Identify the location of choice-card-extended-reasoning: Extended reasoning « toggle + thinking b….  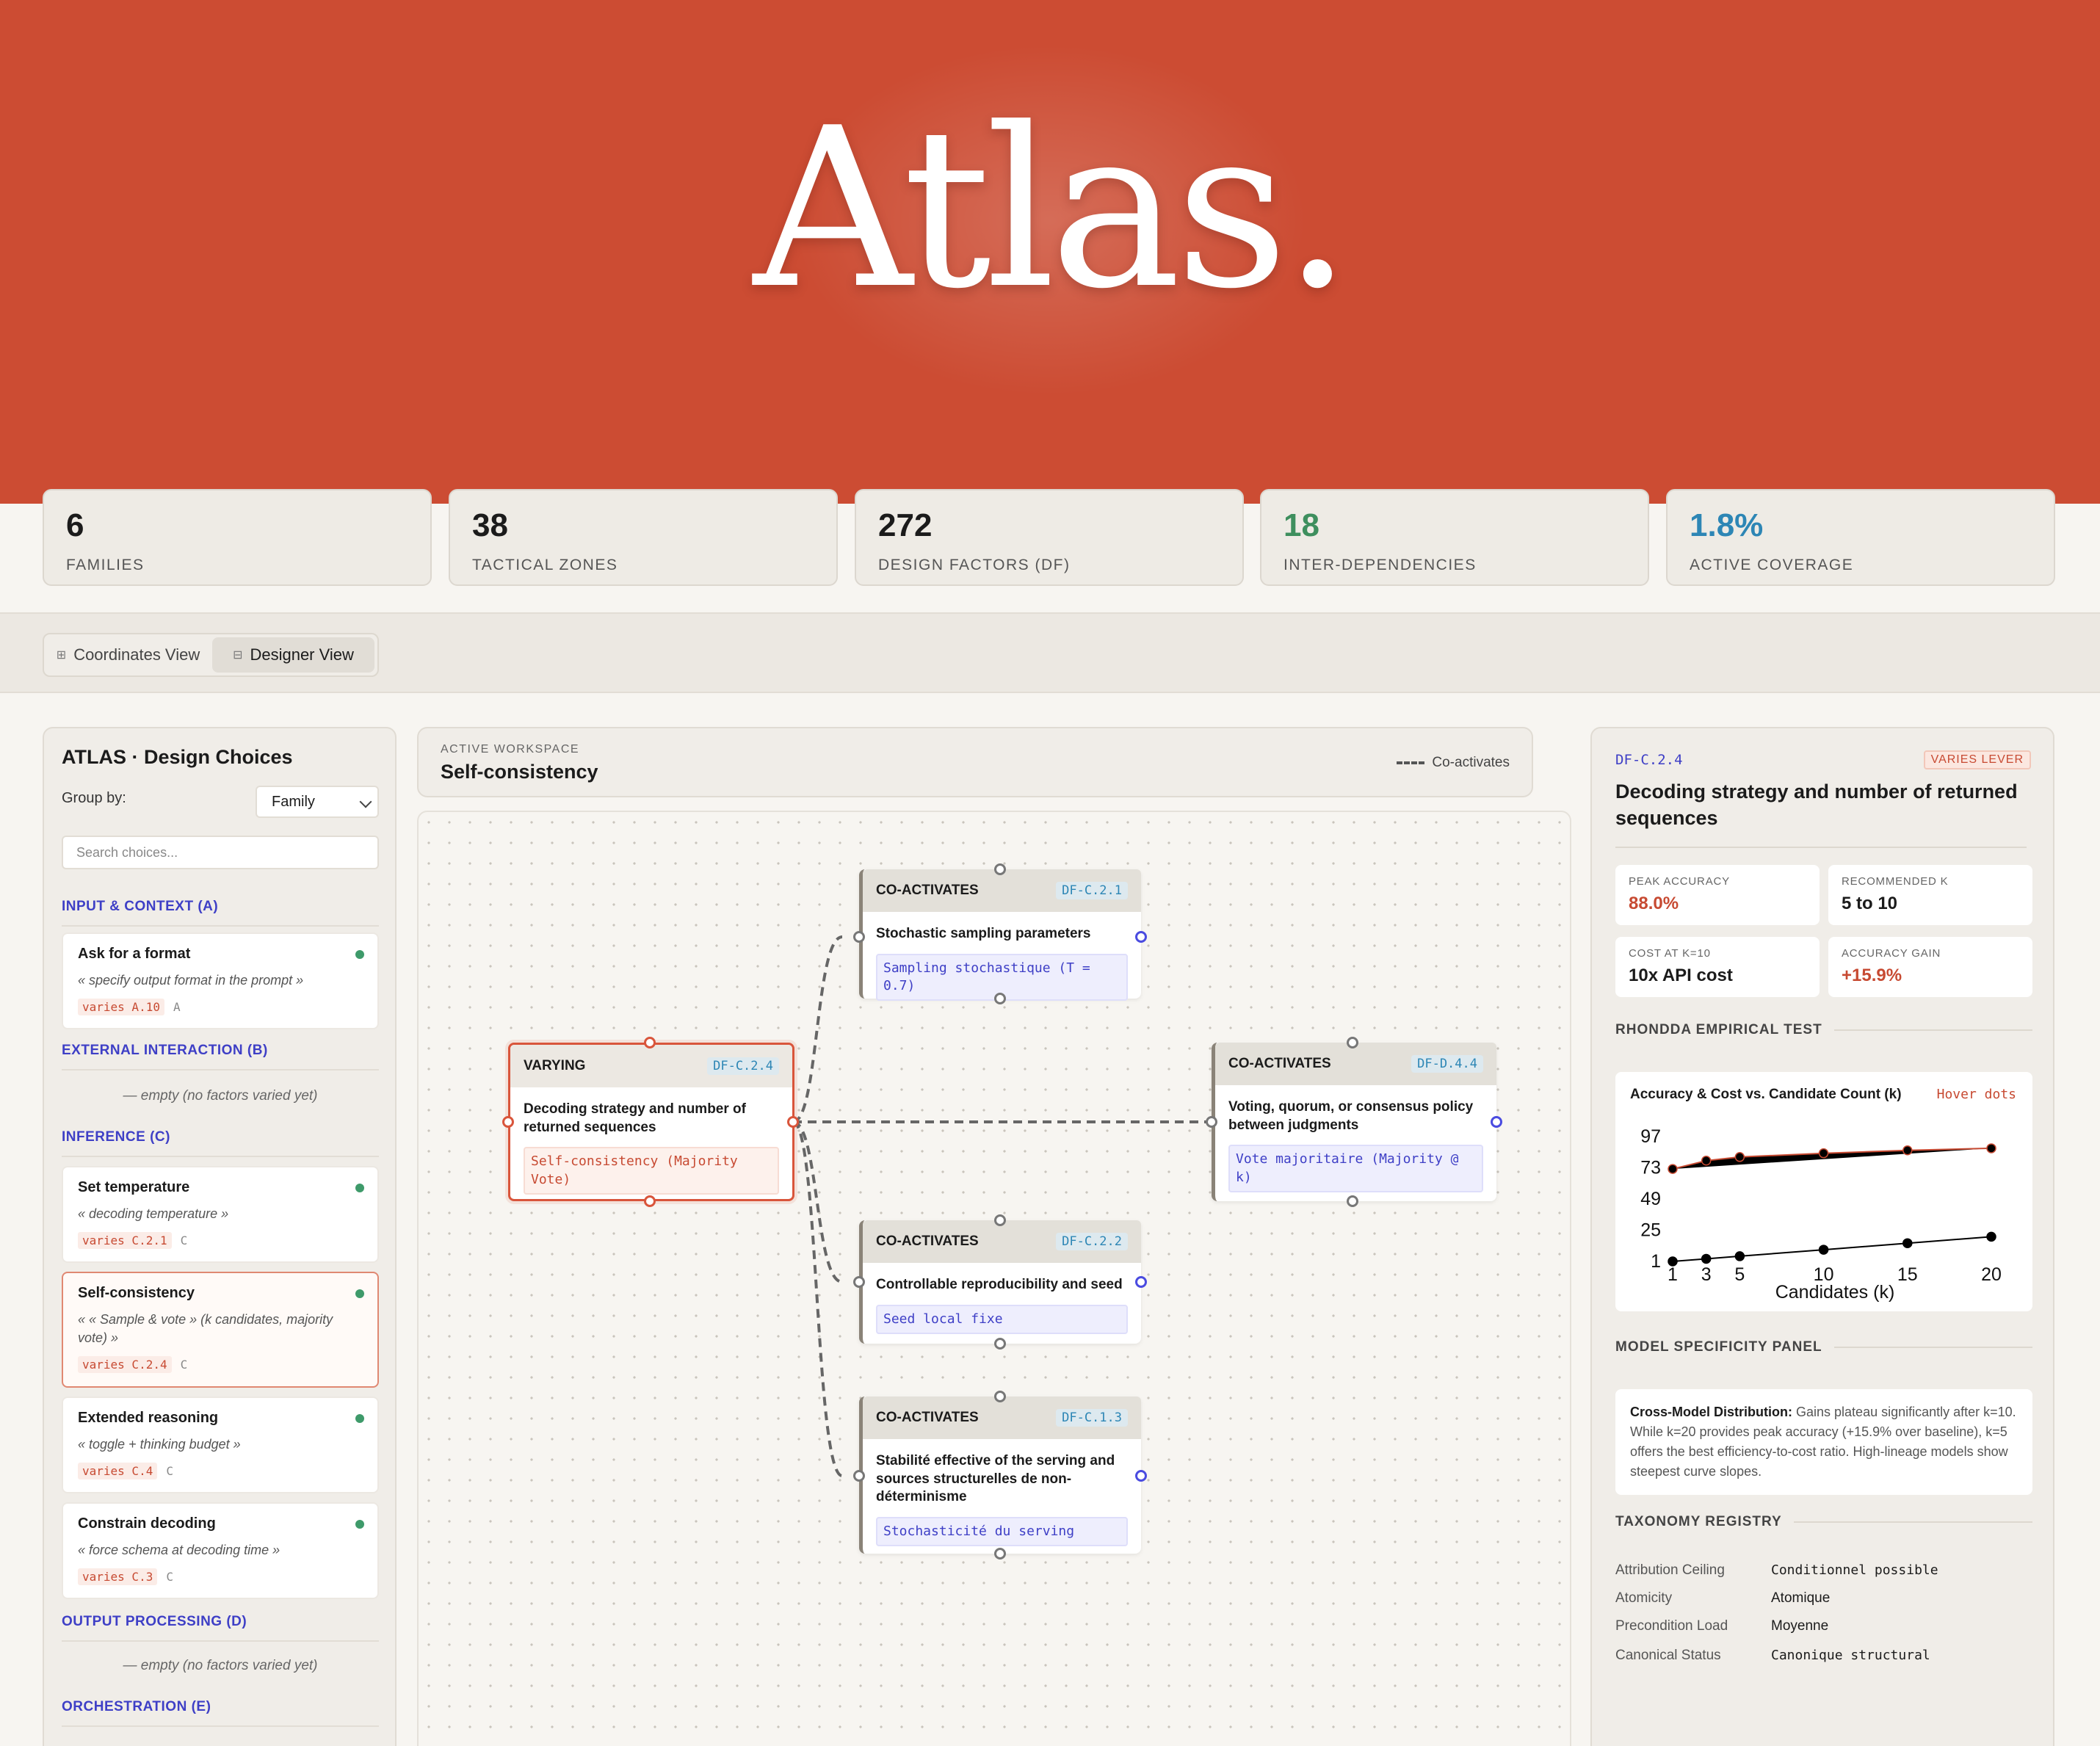
(220, 1445).